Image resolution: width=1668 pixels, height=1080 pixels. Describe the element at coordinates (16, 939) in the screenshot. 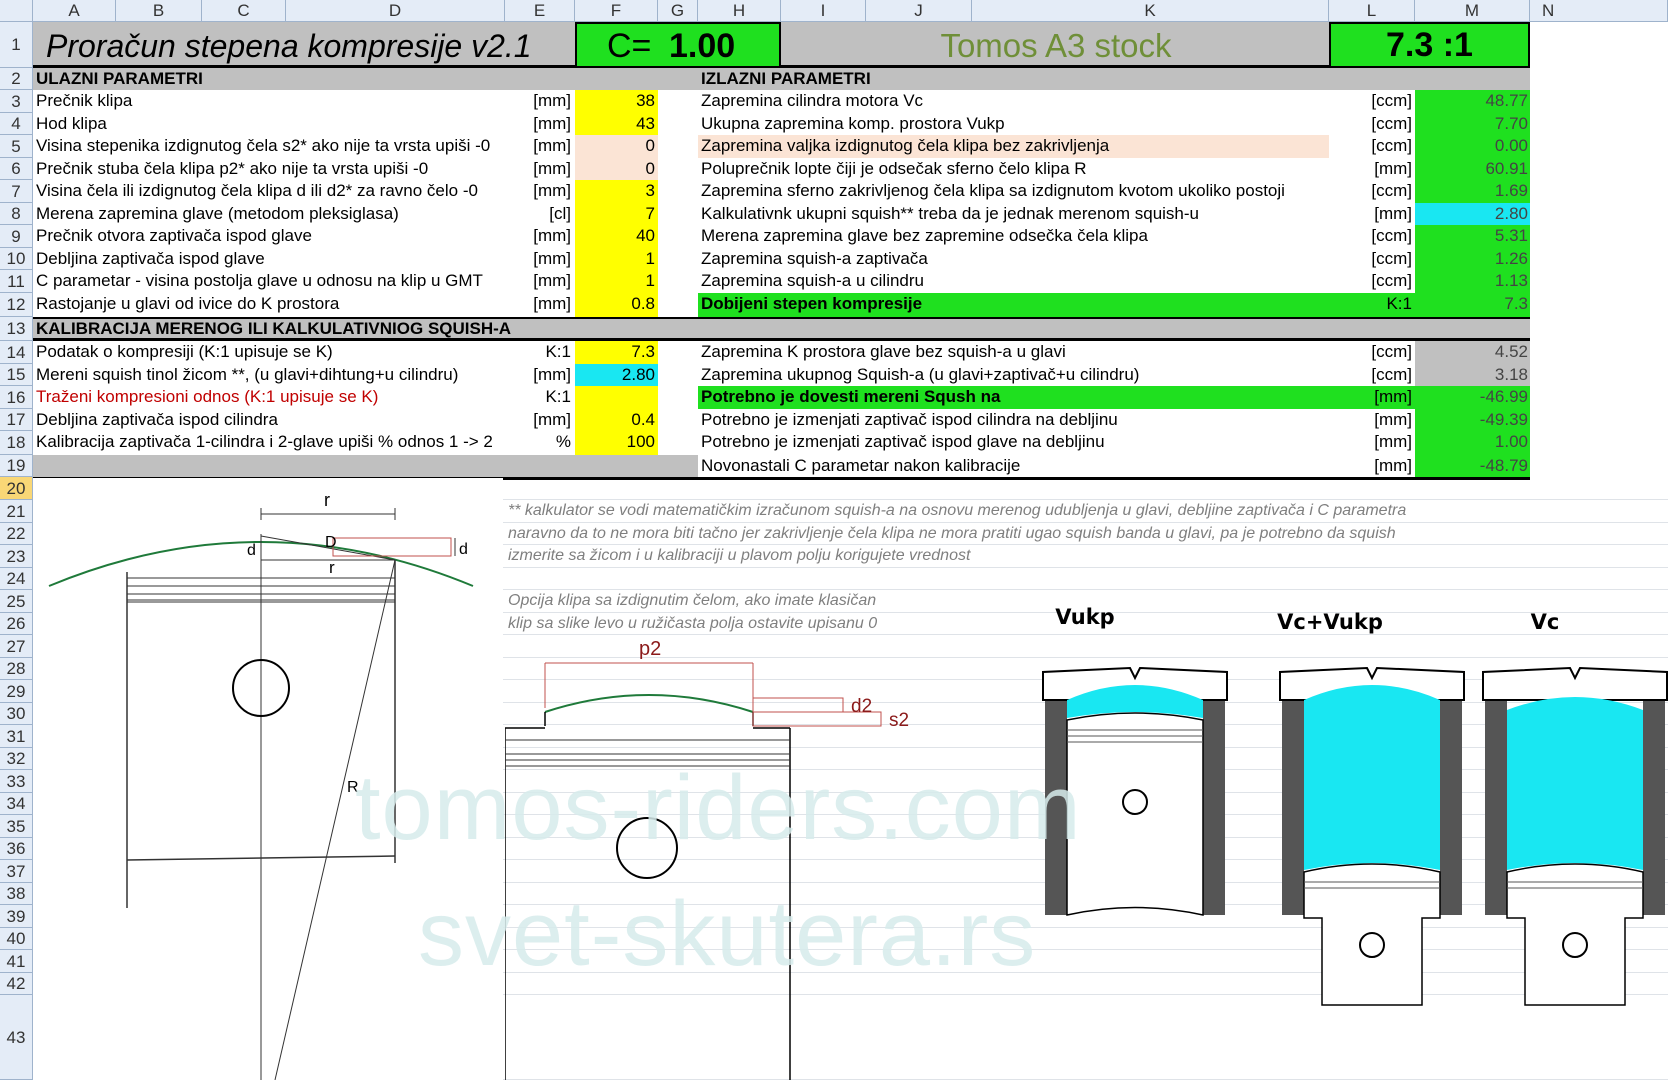

I see `row-header: 40` at that location.